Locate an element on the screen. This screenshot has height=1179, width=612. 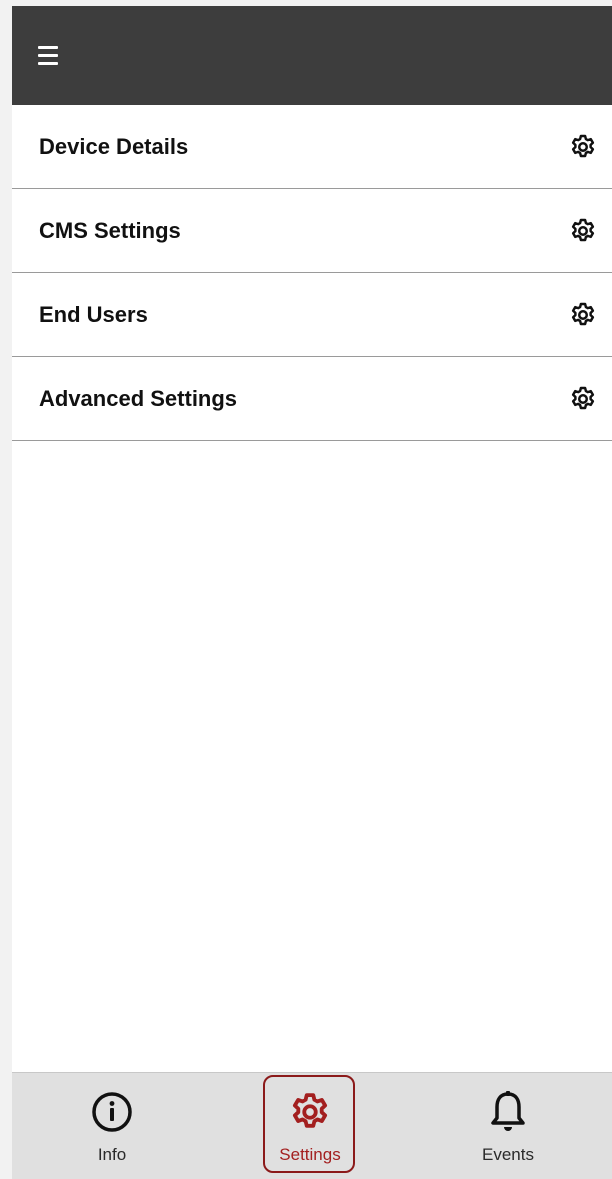
hamburger-menu-icon is located at coordinates (52, 56).